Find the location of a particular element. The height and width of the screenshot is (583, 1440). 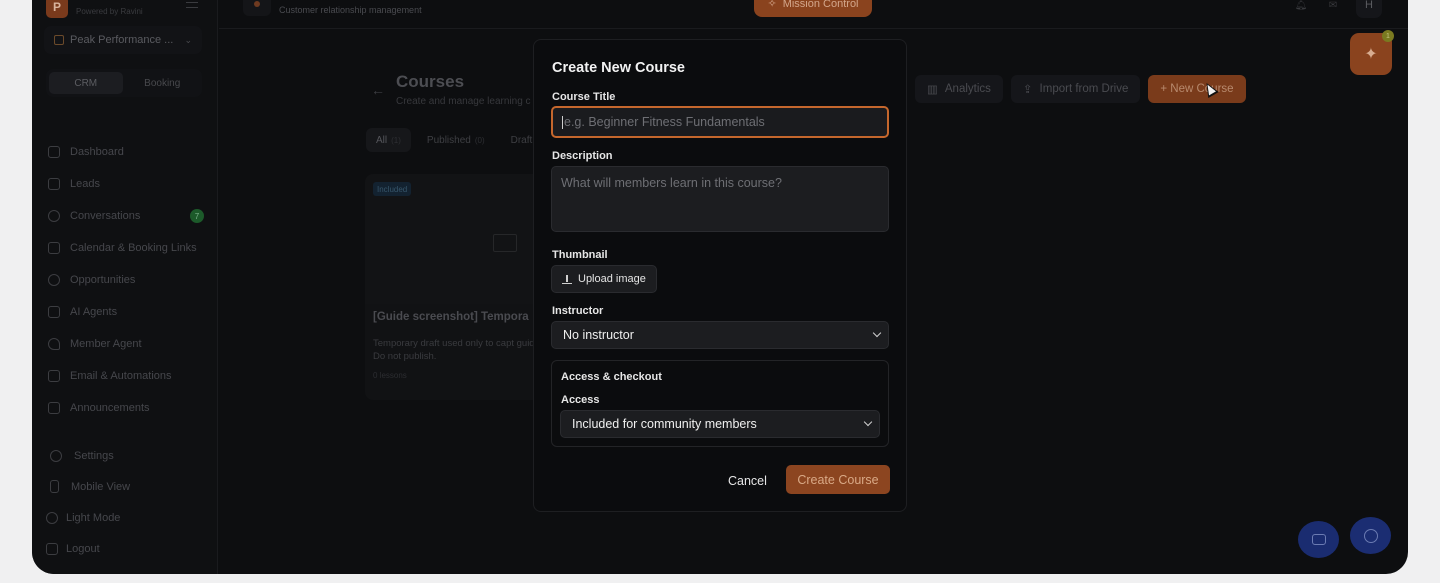

sidebar-item-label: Light Mode is located at coordinates (93, 517).